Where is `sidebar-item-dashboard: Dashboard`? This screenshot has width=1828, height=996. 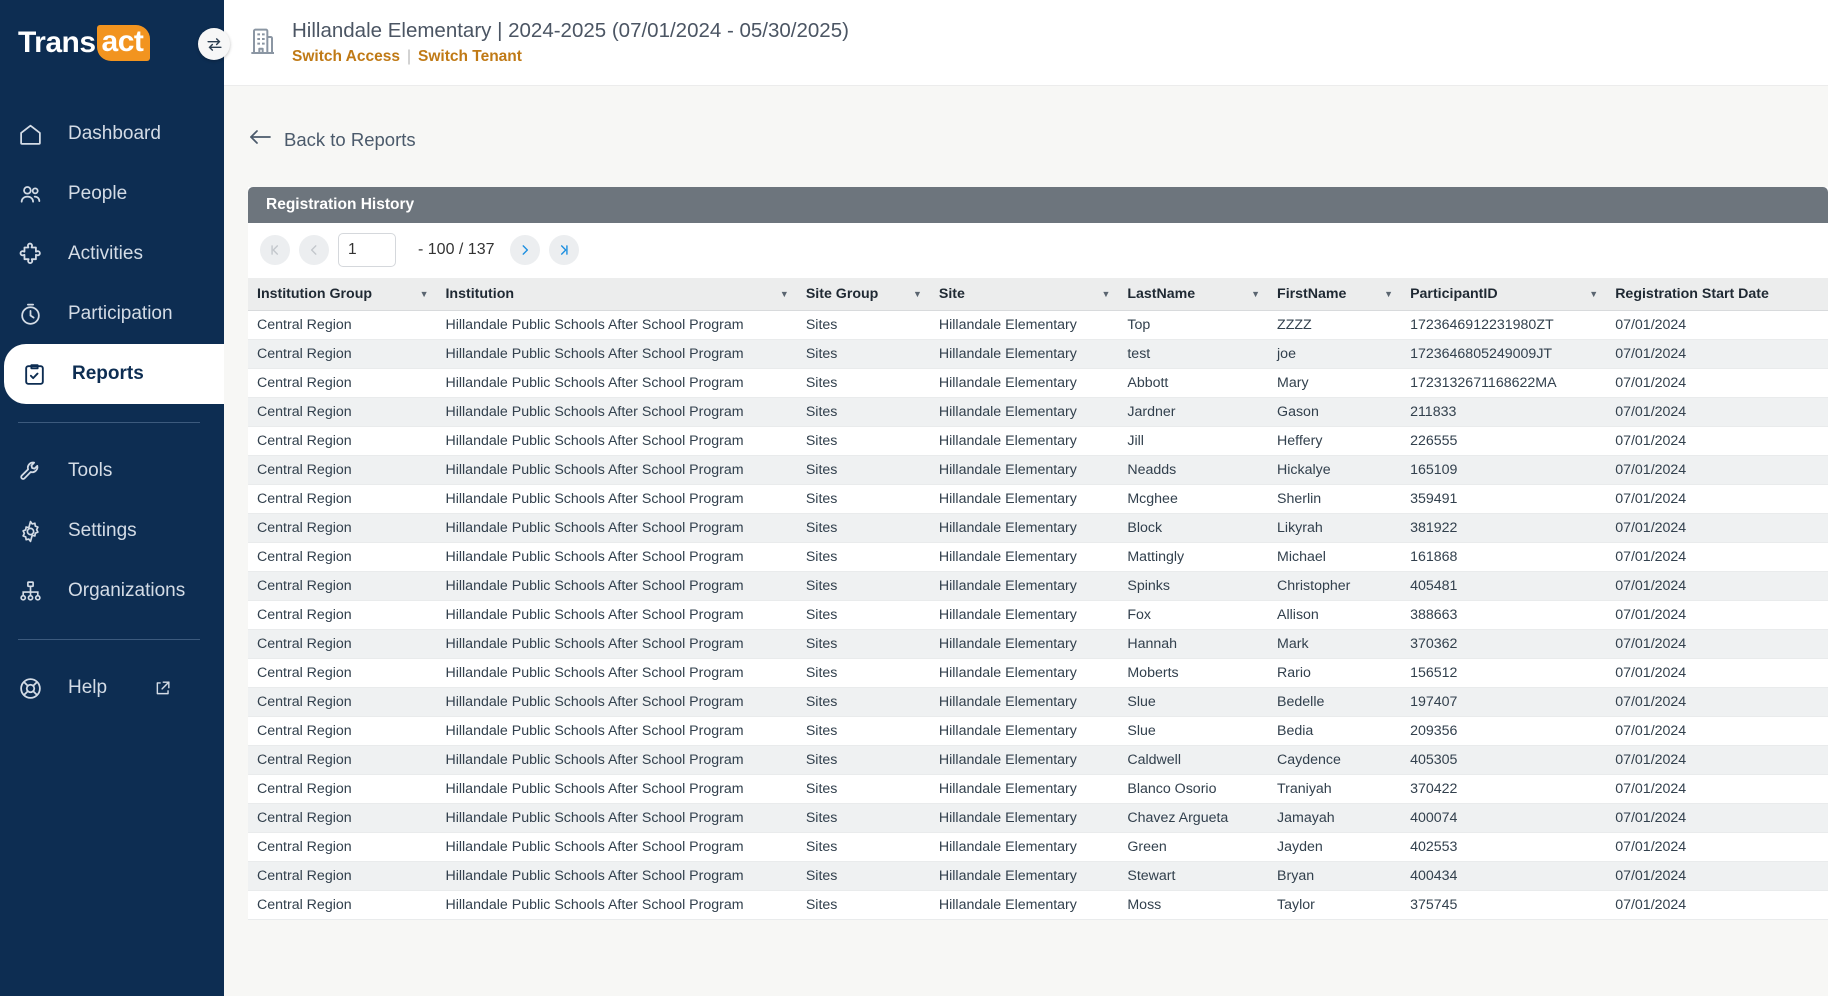
sidebar-item-dashboard: Dashboard is located at coordinates (112, 134).